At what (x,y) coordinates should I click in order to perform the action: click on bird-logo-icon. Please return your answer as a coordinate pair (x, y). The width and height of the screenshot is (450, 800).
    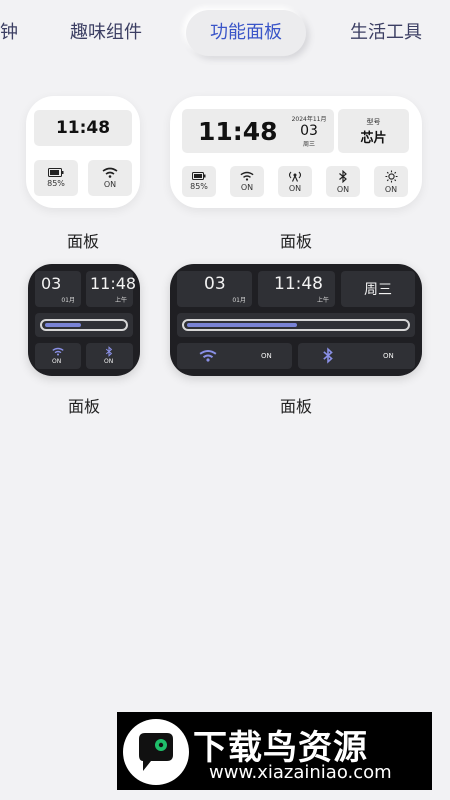
    Looking at the image, I should click on (156, 752).